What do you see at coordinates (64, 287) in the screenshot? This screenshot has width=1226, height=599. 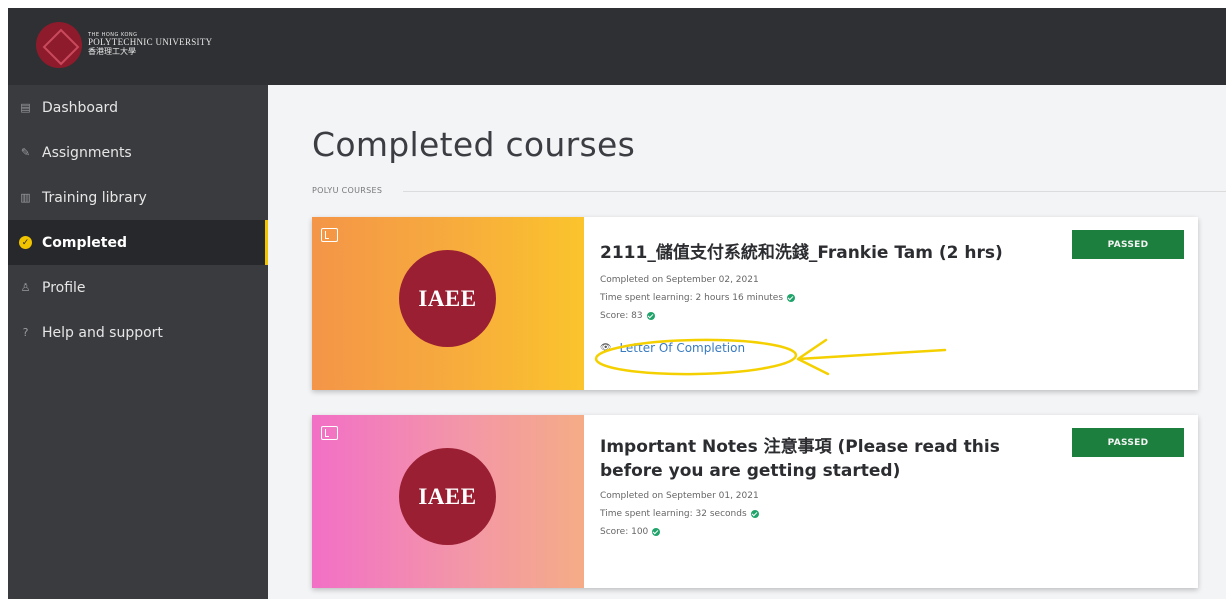 I see `sidebar-item-label: Profile` at bounding box center [64, 287].